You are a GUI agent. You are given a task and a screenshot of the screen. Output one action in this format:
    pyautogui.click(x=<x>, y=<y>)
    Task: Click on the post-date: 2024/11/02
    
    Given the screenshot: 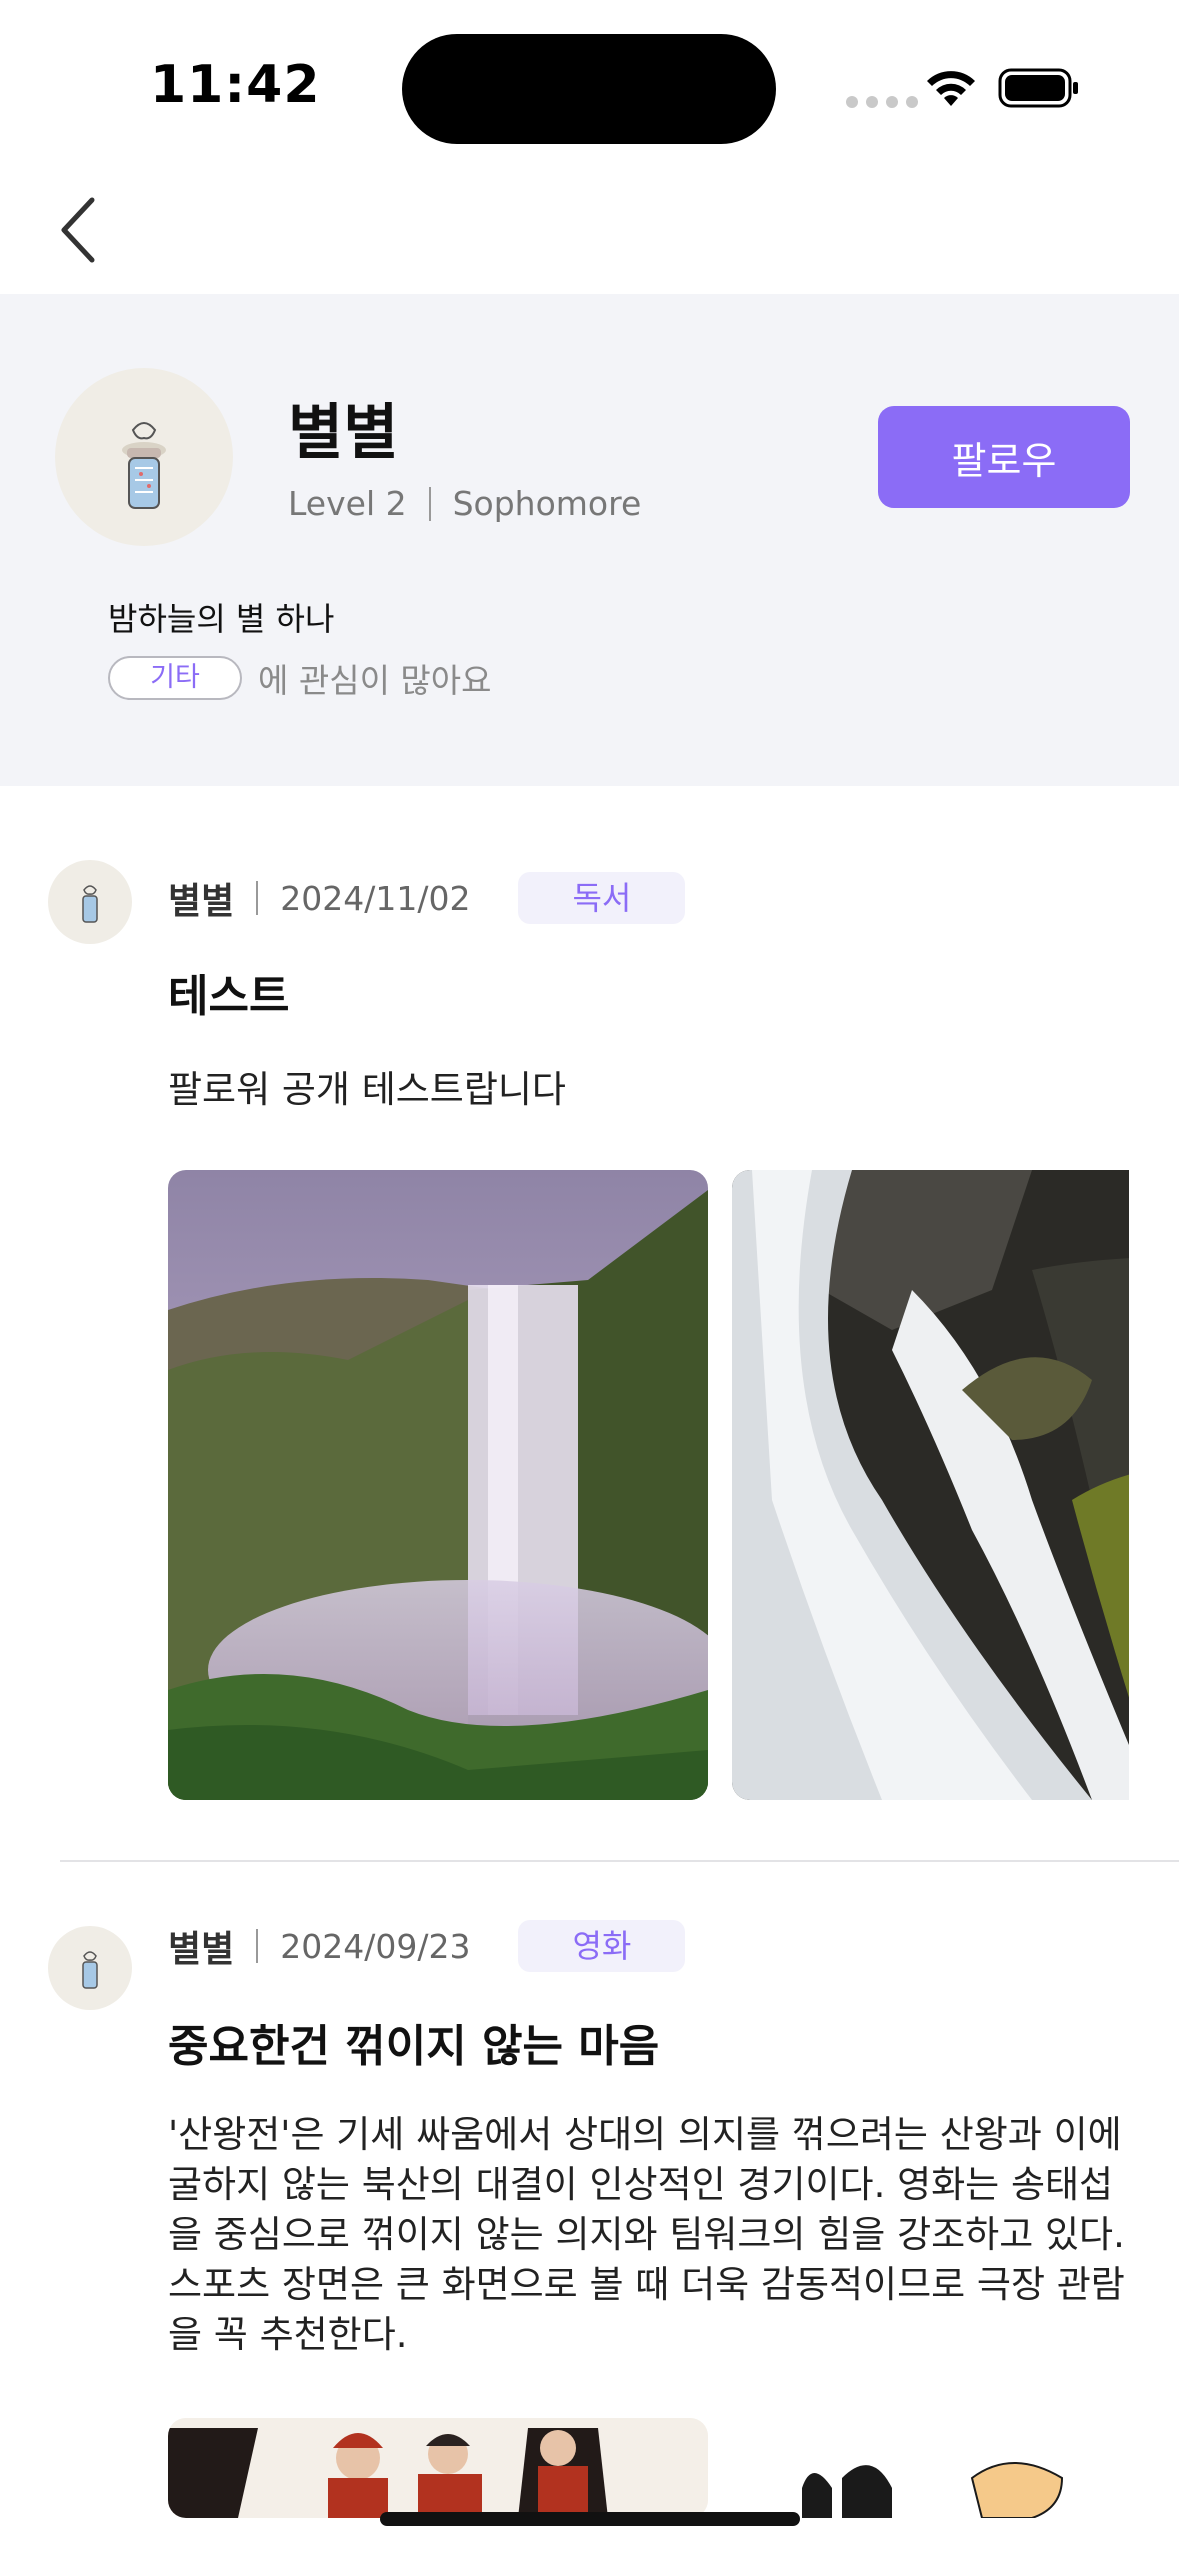 What is the action you would take?
    pyautogui.click(x=375, y=898)
    